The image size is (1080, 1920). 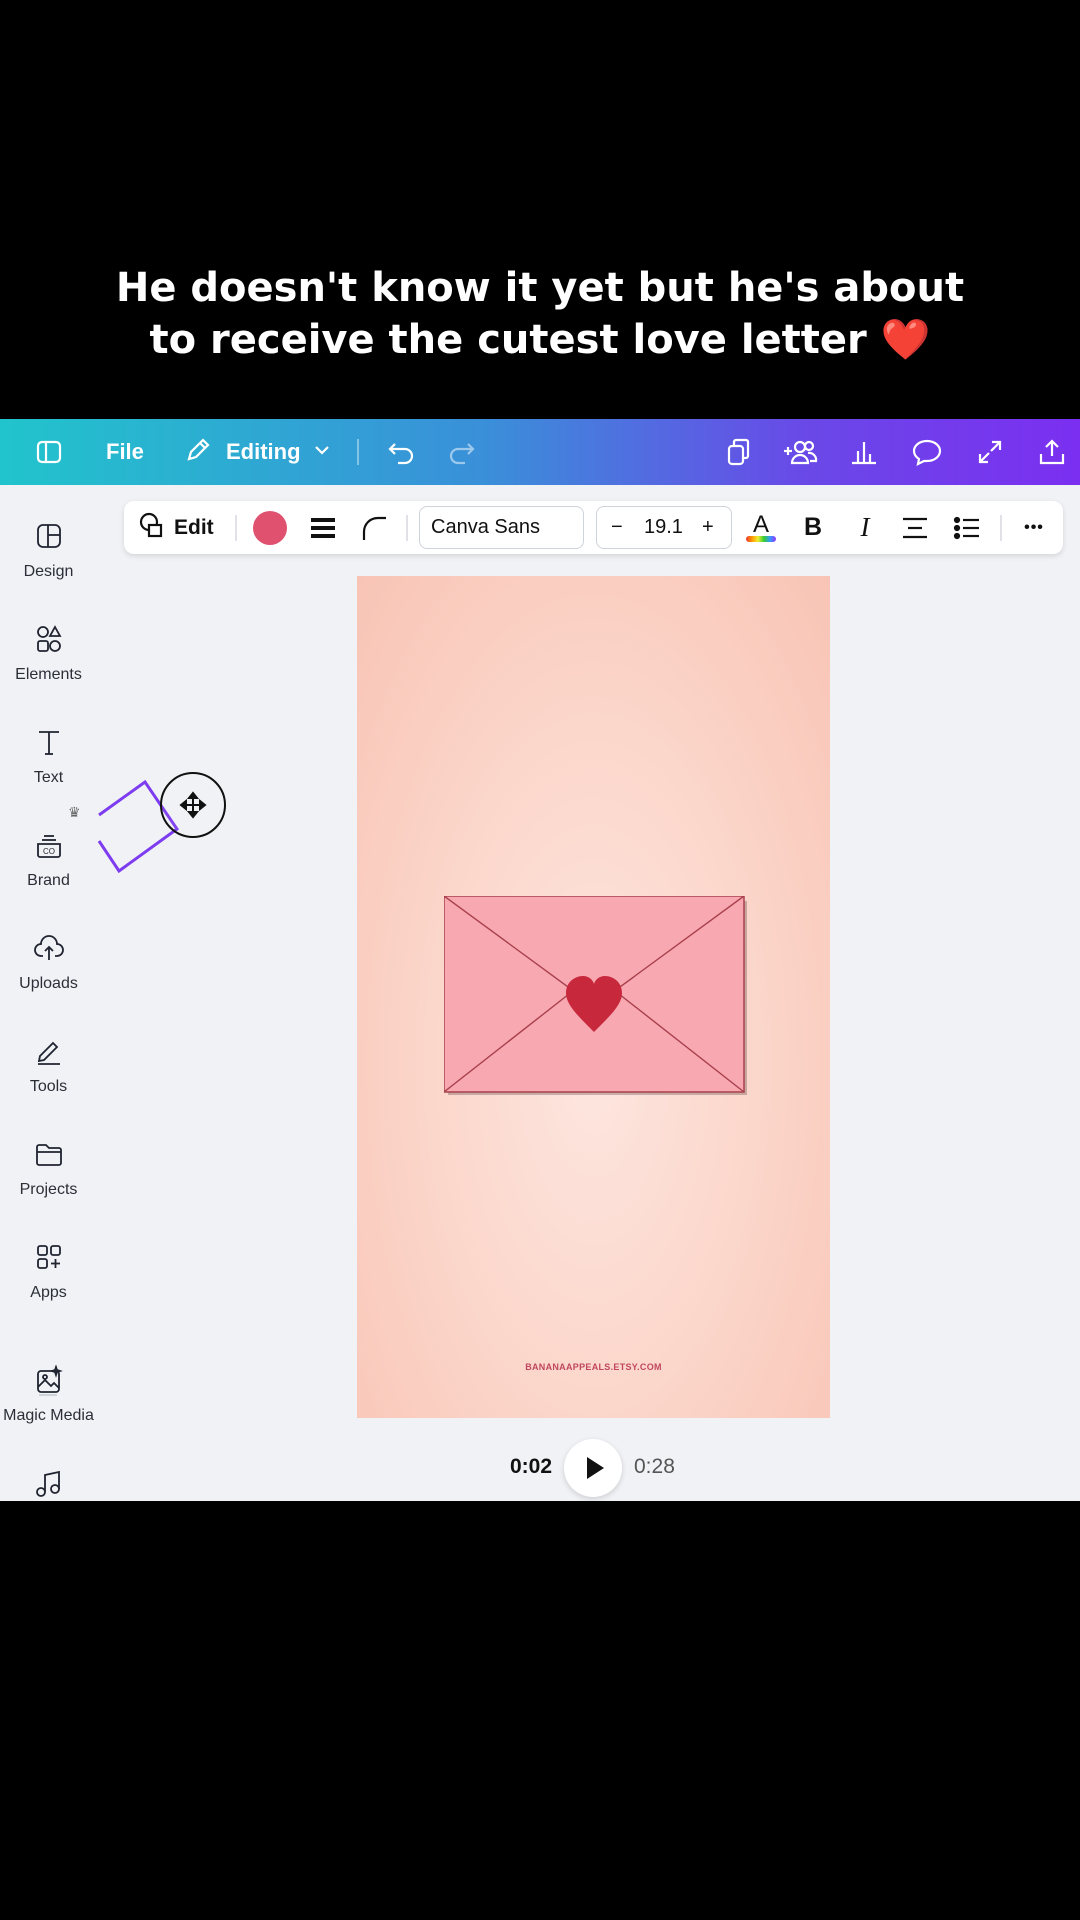 I want to click on sidebar-item-label: Tools, so click(x=48, y=1086).